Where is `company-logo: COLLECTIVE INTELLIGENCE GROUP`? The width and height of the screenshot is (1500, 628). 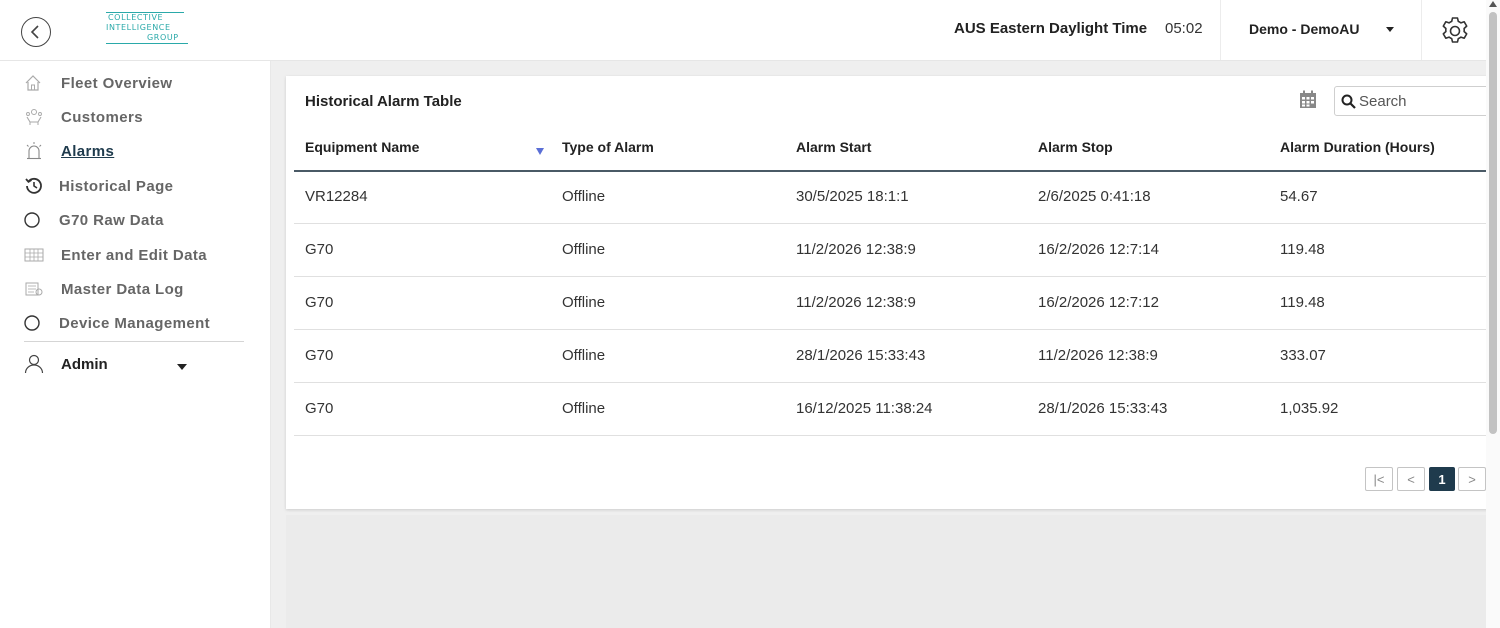
company-logo: COLLECTIVE INTELLIGENCE GROUP is located at coordinates (148, 32).